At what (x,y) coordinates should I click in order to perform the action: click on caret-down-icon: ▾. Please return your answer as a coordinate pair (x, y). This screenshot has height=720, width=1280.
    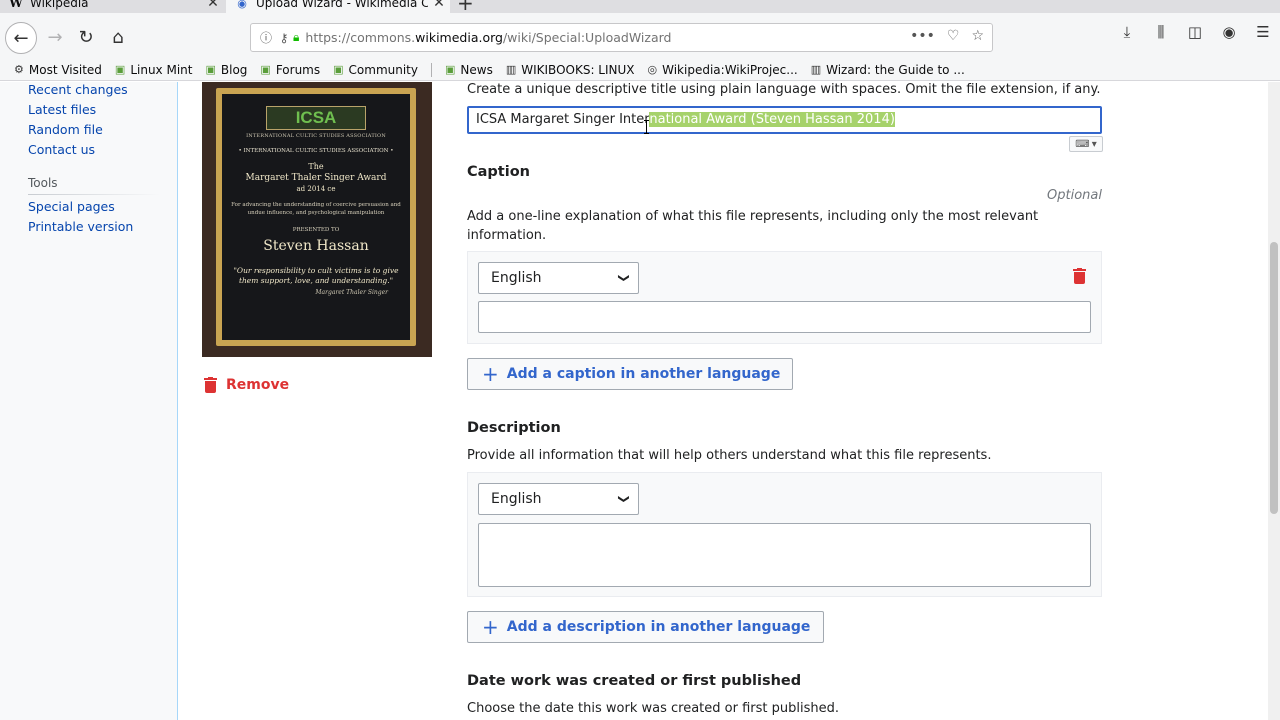
    Looking at the image, I should click on (1094, 144).